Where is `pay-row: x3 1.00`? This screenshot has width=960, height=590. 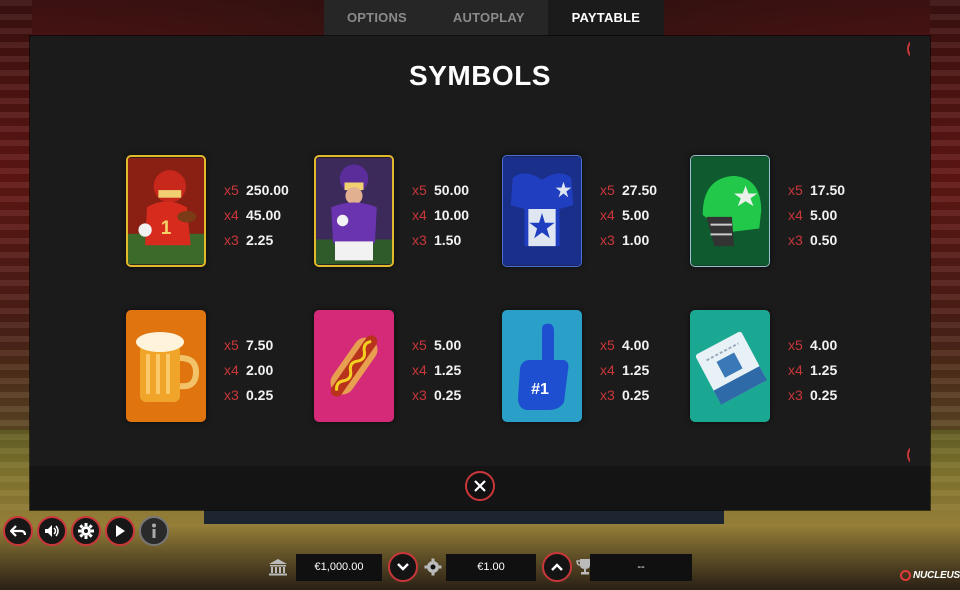
pay-row: x3 1.00 is located at coordinates (628, 240).